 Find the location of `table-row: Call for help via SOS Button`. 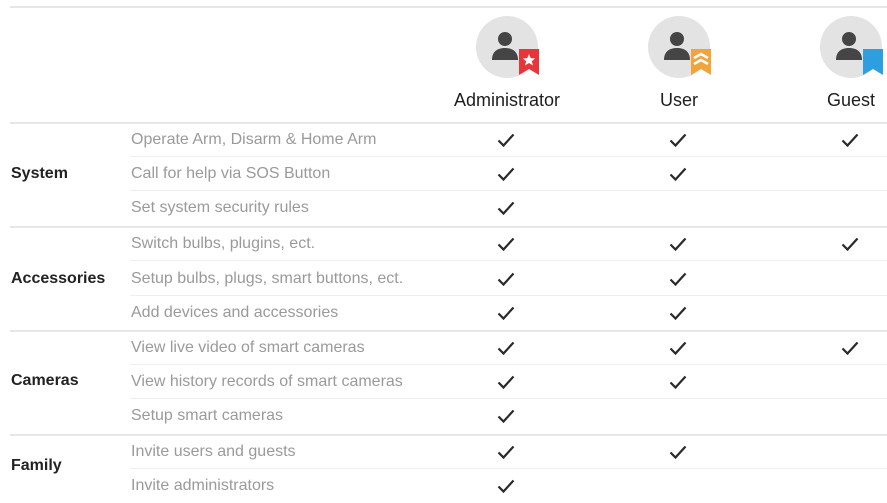

table-row: Call for help via SOS Button is located at coordinates (448, 174).